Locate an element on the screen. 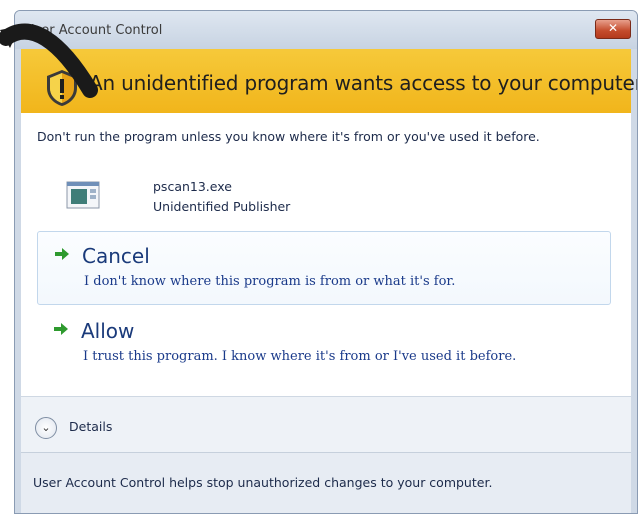 This screenshot has width=639, height=514. shield-warning-icon is located at coordinates (62, 88).